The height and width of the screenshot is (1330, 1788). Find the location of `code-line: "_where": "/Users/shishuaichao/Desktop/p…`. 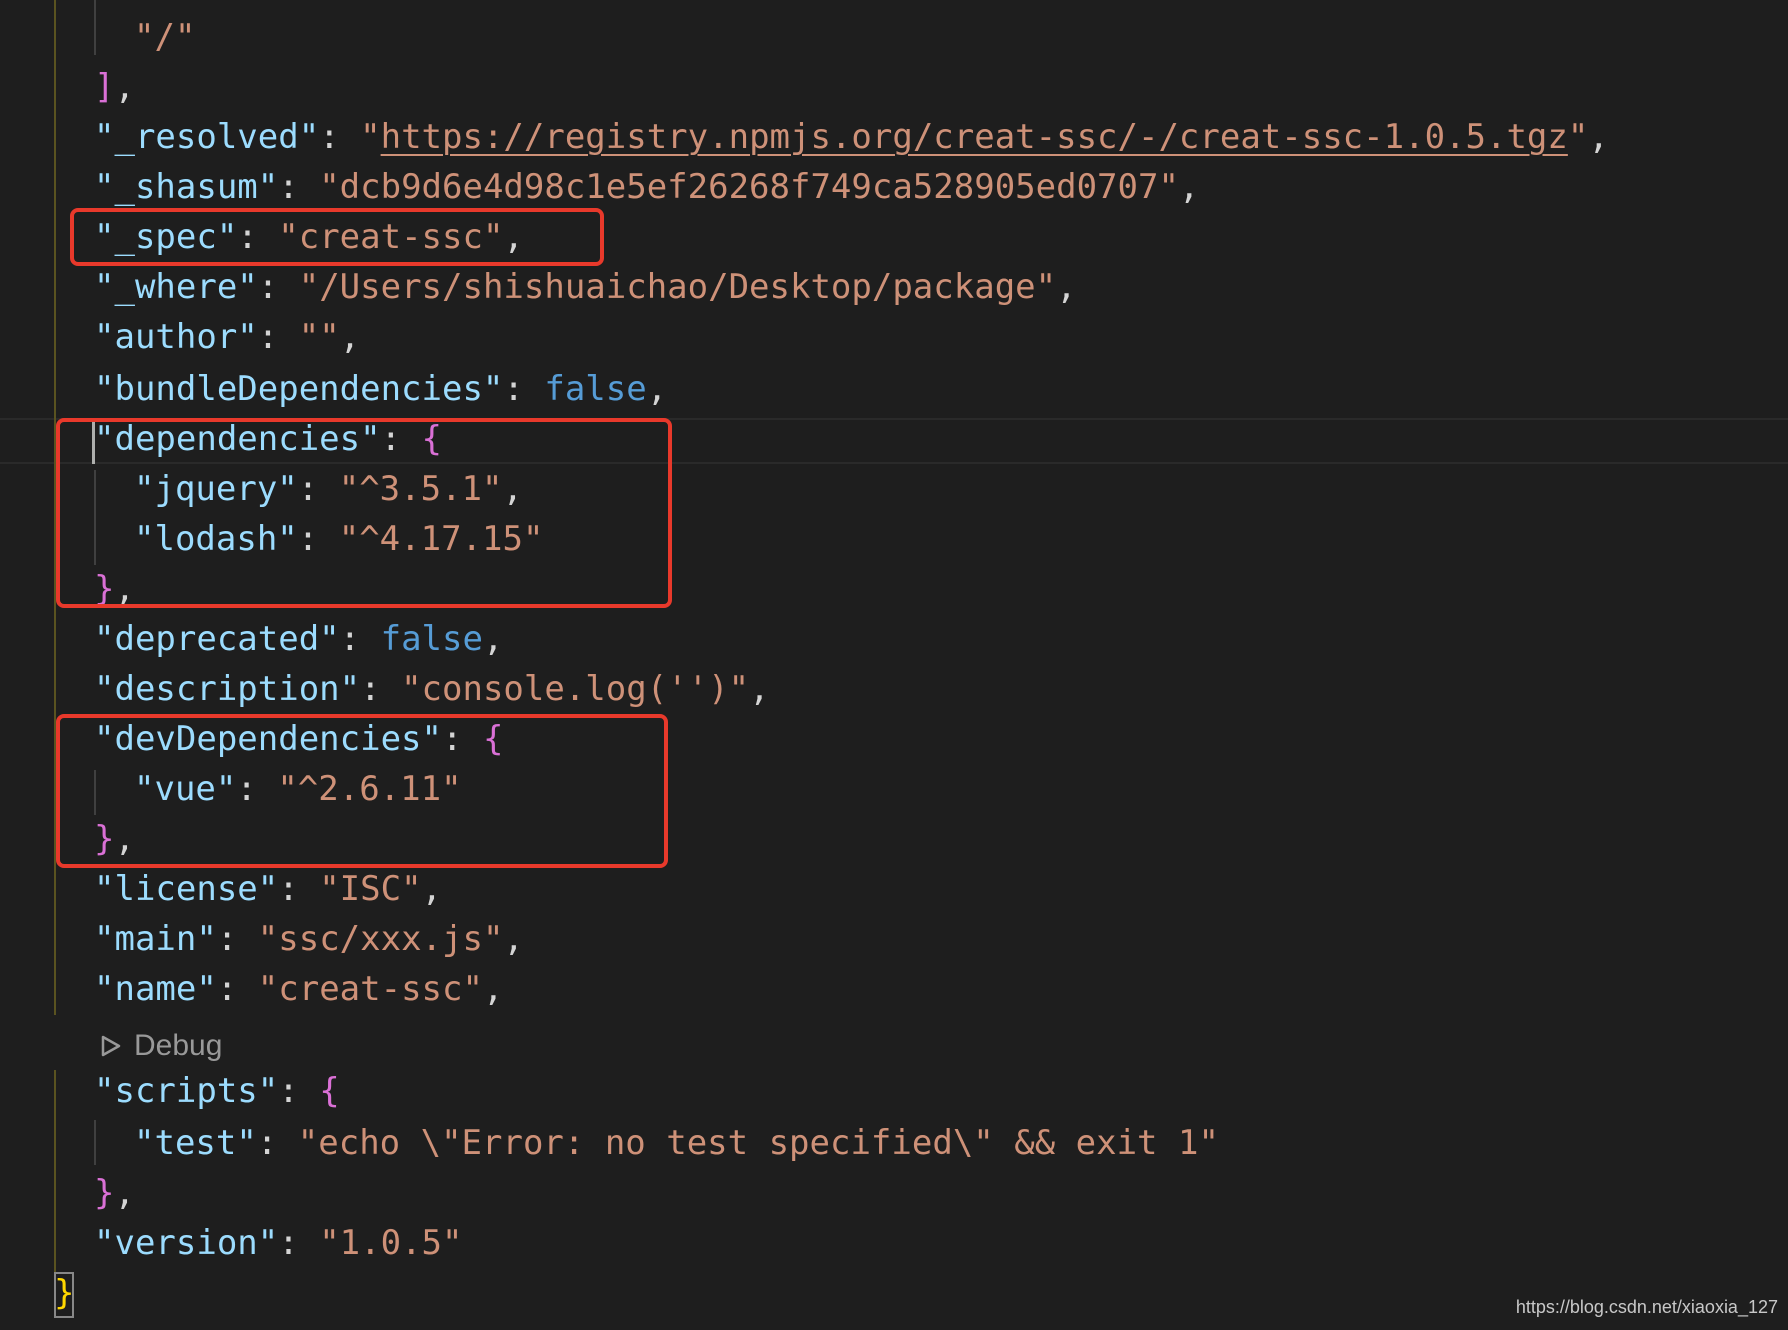

code-line: "_where": "/Users/shishuaichao/Desktop/p… is located at coordinates (538, 287).